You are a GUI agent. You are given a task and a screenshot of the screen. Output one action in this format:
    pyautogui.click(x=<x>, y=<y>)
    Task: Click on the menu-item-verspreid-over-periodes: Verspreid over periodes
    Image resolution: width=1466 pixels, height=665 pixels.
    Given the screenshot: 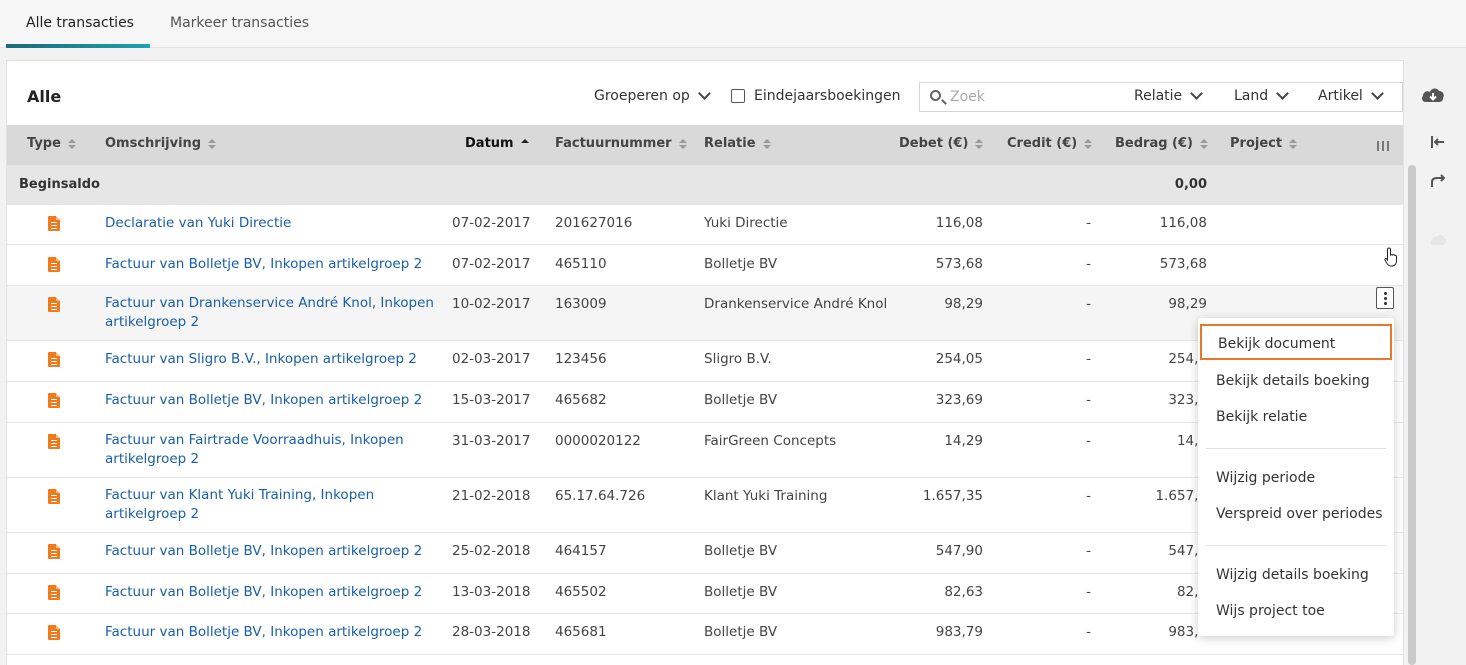 What is the action you would take?
    pyautogui.click(x=1296, y=514)
    